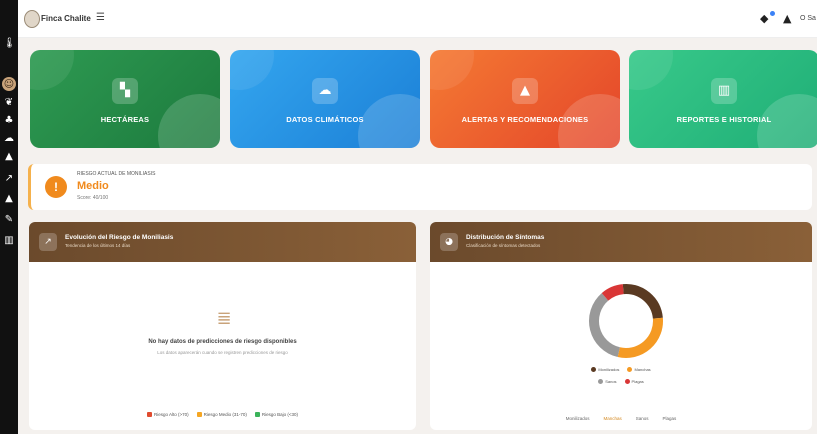 The height and width of the screenshot is (434, 817). Describe the element at coordinates (125, 119) in the screenshot. I see `card-label: HECTÁREAS` at that location.